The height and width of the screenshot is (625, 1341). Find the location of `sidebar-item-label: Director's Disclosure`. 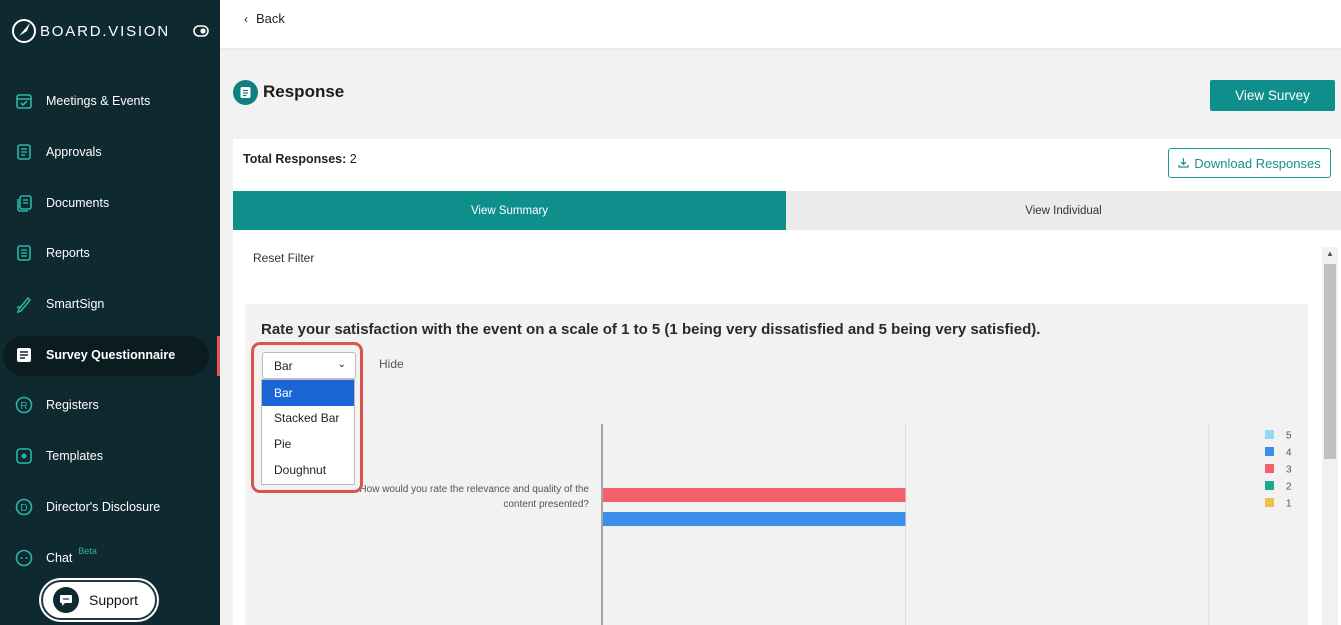

sidebar-item-label: Director's Disclosure is located at coordinates (103, 506).